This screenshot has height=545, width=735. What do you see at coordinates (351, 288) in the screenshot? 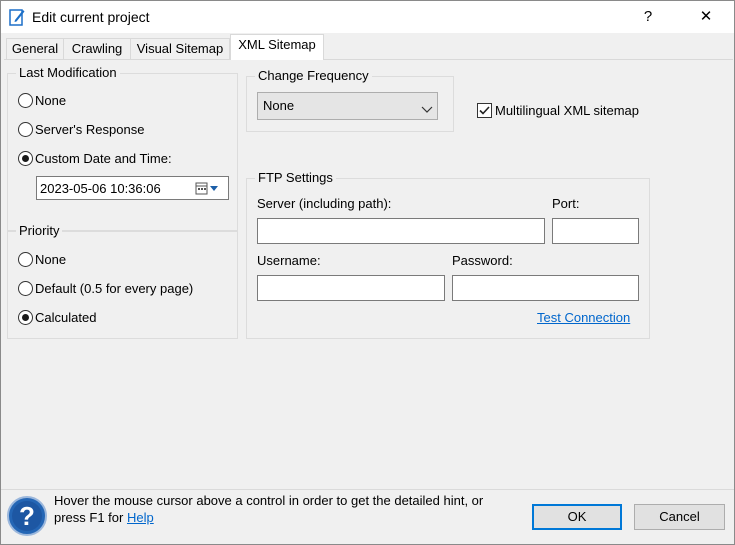
I see `username-input` at bounding box center [351, 288].